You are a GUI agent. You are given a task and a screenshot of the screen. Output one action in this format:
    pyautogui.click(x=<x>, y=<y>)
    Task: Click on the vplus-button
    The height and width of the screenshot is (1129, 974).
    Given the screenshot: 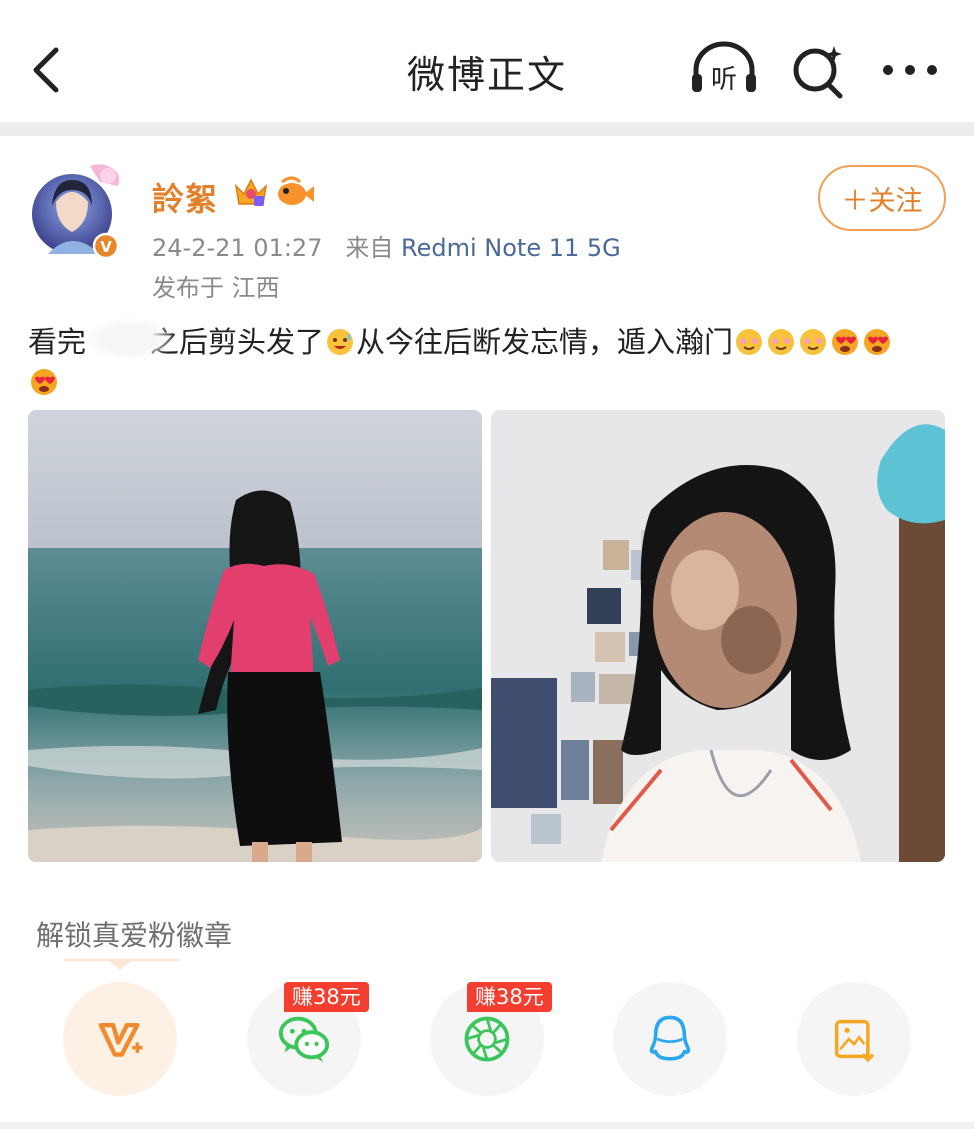 What is the action you would take?
    pyautogui.click(x=120, y=1039)
    